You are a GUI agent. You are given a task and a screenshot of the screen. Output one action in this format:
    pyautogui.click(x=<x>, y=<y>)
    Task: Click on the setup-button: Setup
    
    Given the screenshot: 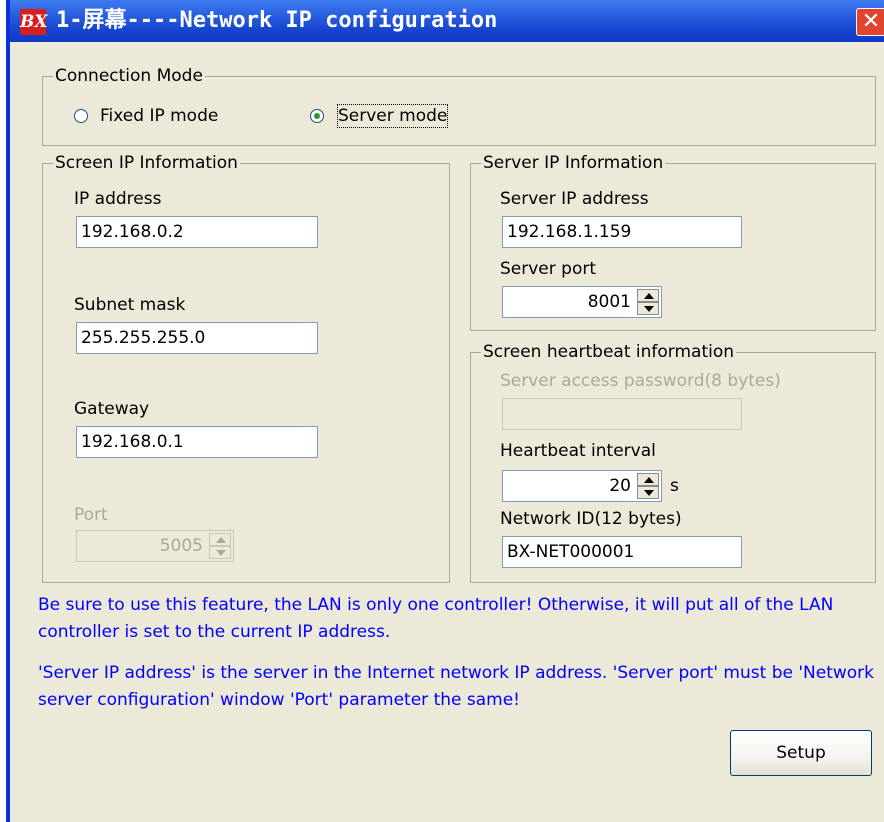 What is the action you would take?
    pyautogui.click(x=801, y=753)
    